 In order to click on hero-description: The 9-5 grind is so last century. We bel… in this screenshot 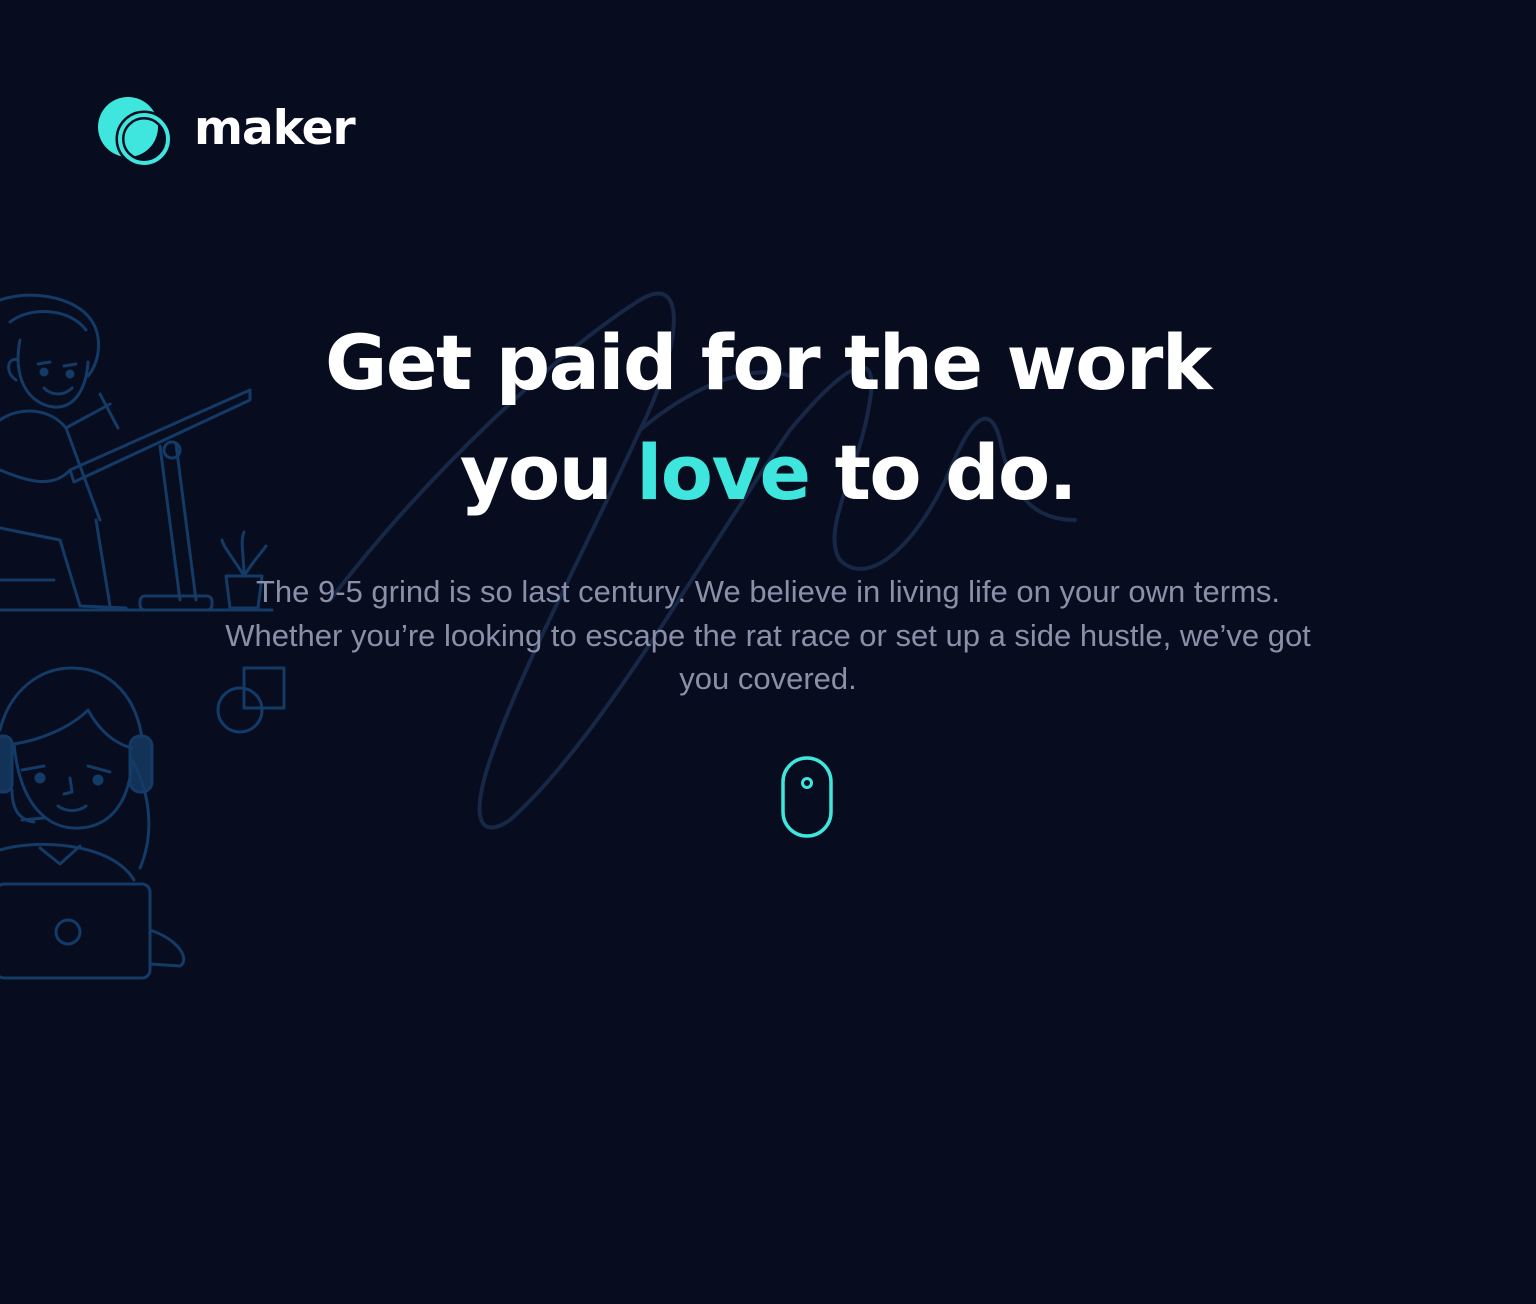, I will do `click(768, 635)`.